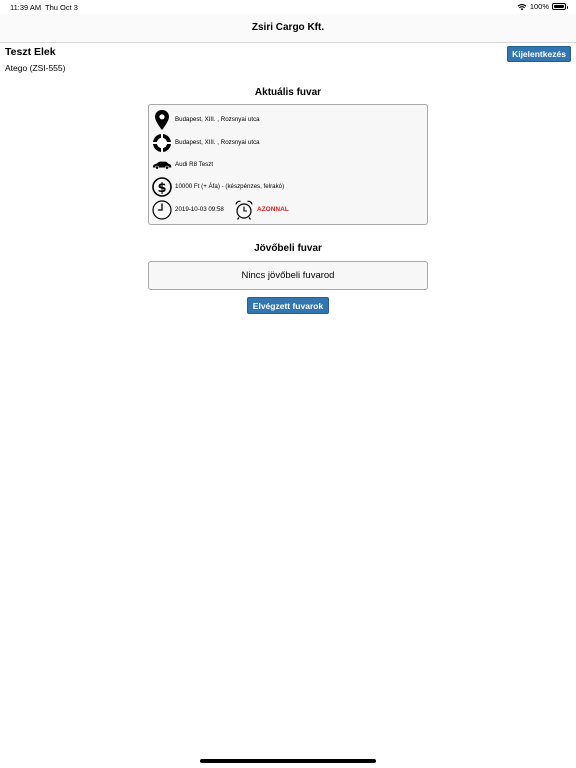 The width and height of the screenshot is (576, 768). I want to click on crosshair-icon, so click(162, 143).